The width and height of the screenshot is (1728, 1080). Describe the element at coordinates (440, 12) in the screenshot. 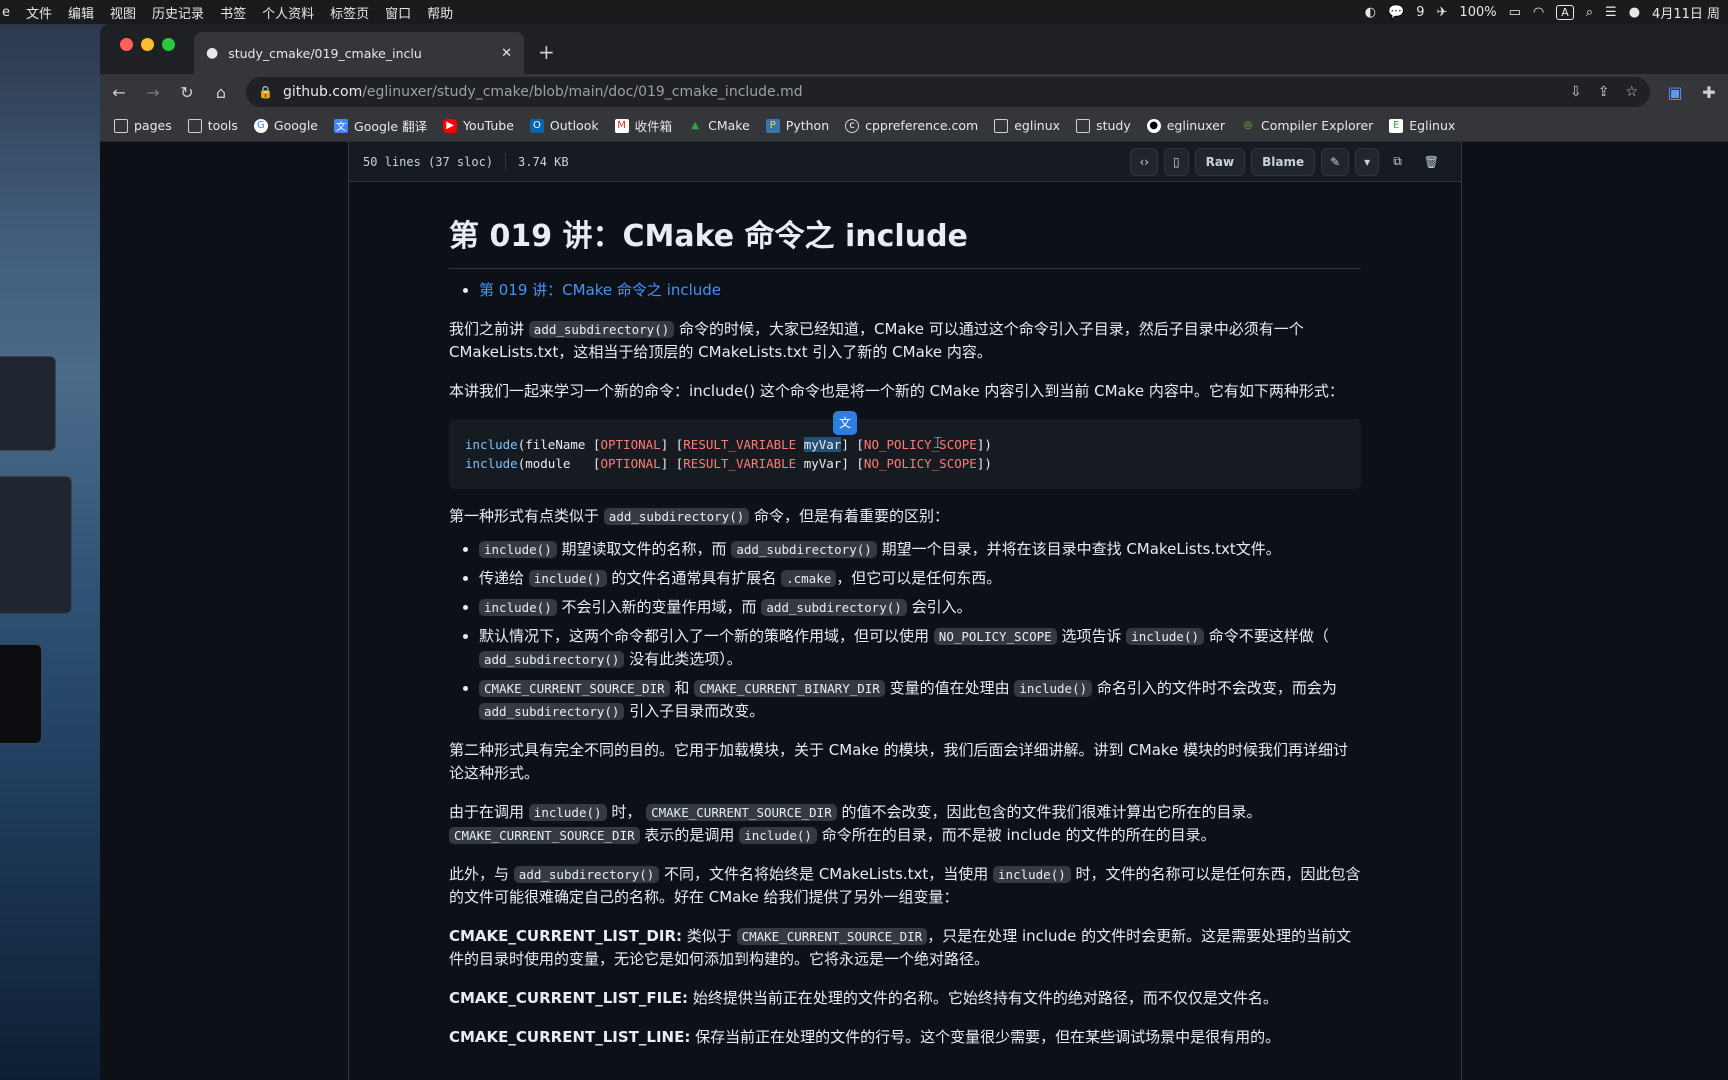

I see `menu-help: 帮助` at that location.